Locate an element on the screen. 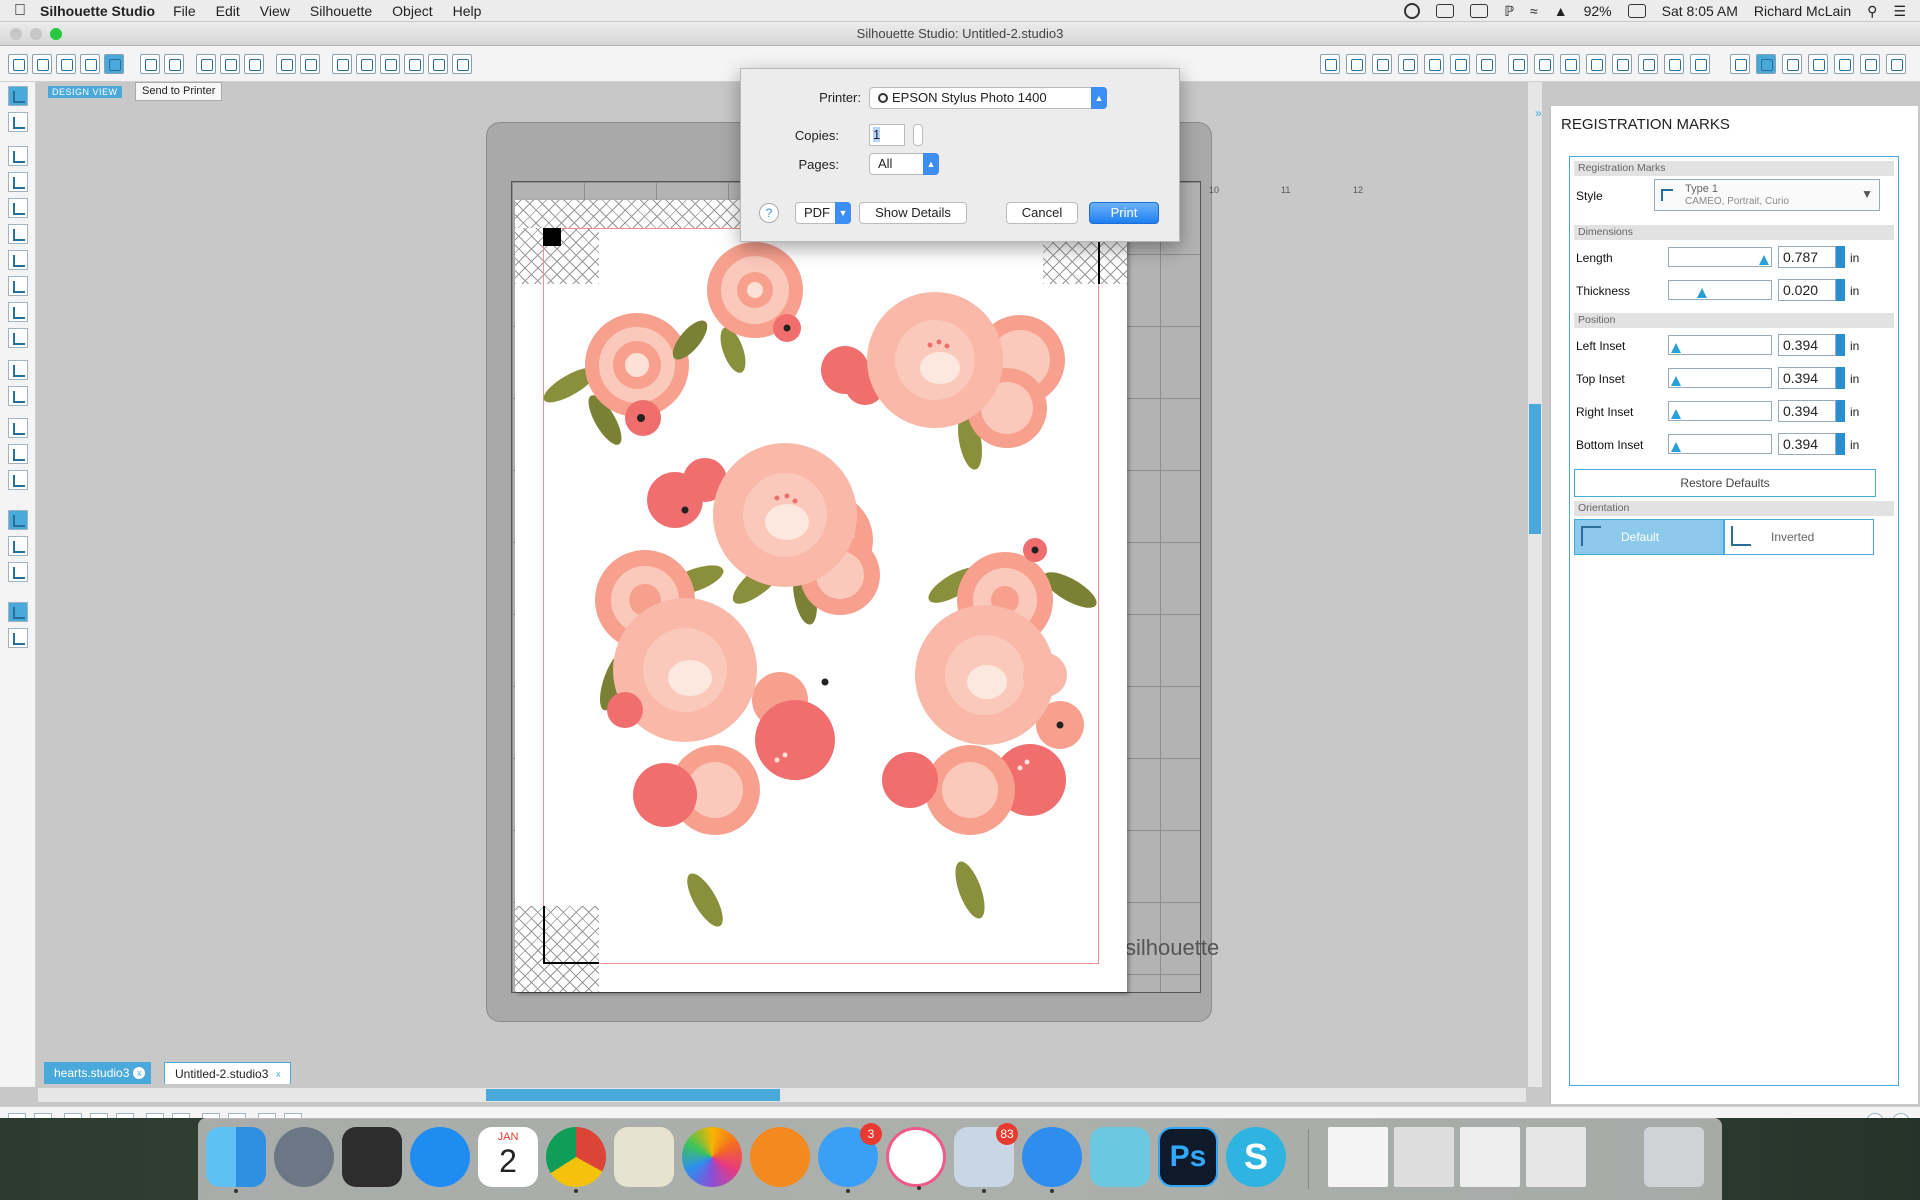 The width and height of the screenshot is (1920, 1200). volume-icon: ▲ is located at coordinates (1561, 11).